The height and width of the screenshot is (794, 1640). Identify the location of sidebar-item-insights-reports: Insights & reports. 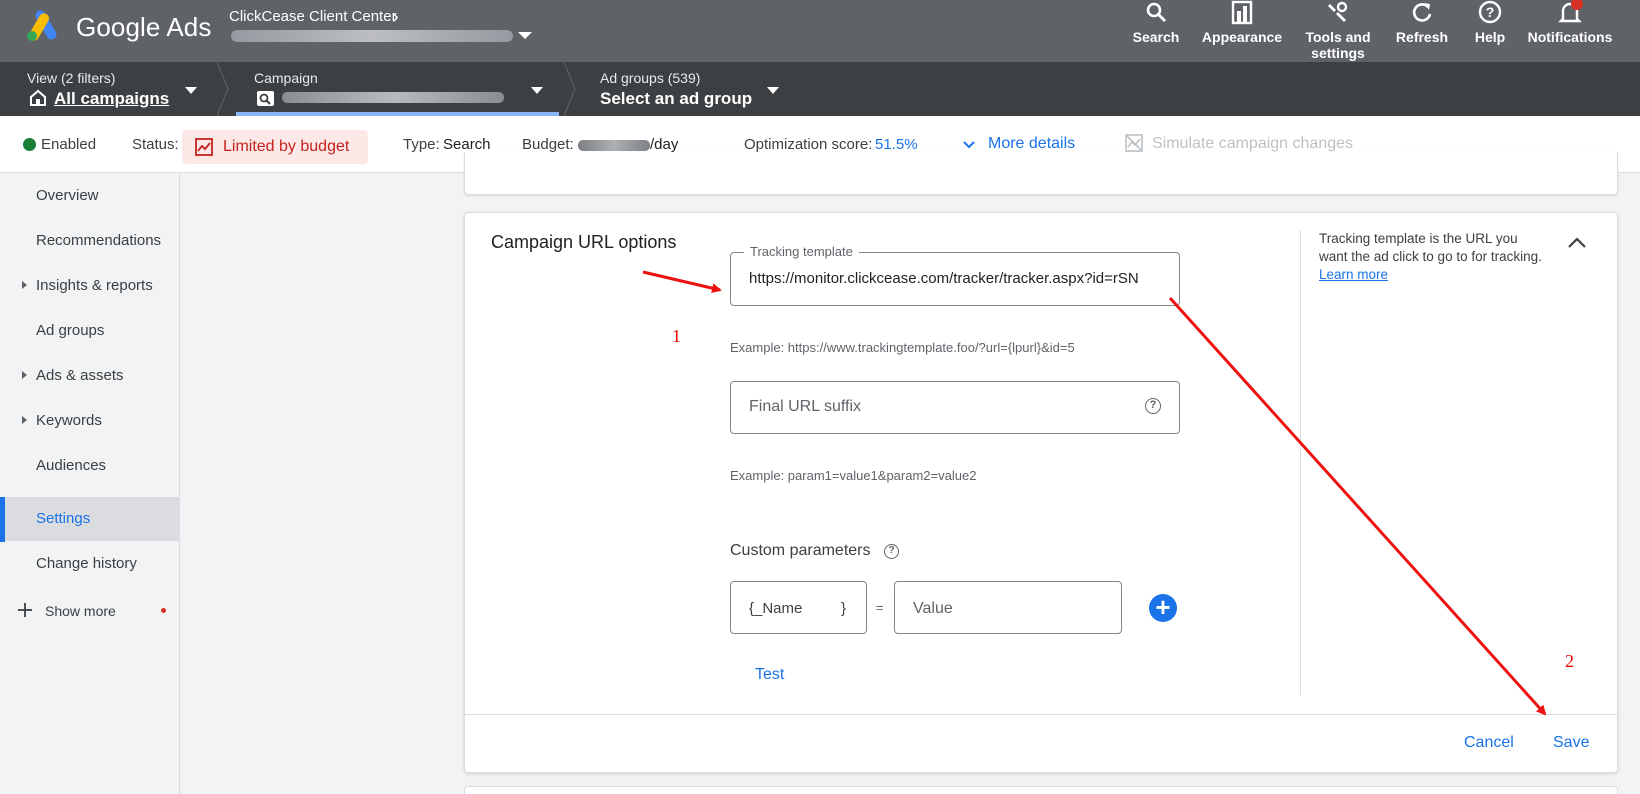
(90, 286).